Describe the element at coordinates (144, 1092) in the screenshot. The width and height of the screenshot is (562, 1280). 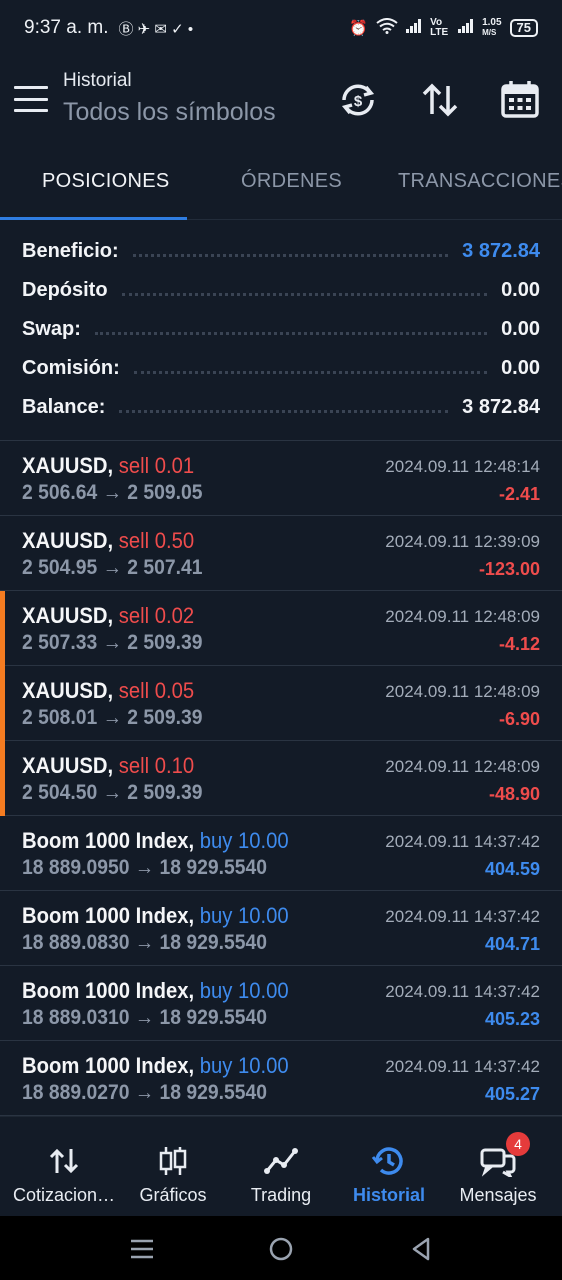
I see `position-prices: 18 889.0270 → 18 929.5540` at that location.